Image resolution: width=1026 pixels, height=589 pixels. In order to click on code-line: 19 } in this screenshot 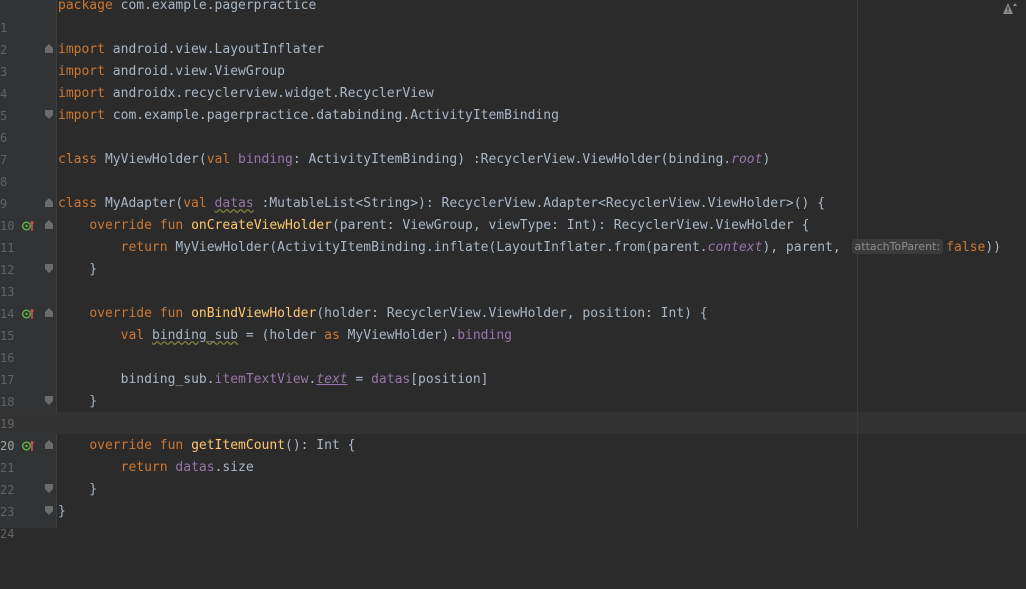, I will do `click(513, 411)`.